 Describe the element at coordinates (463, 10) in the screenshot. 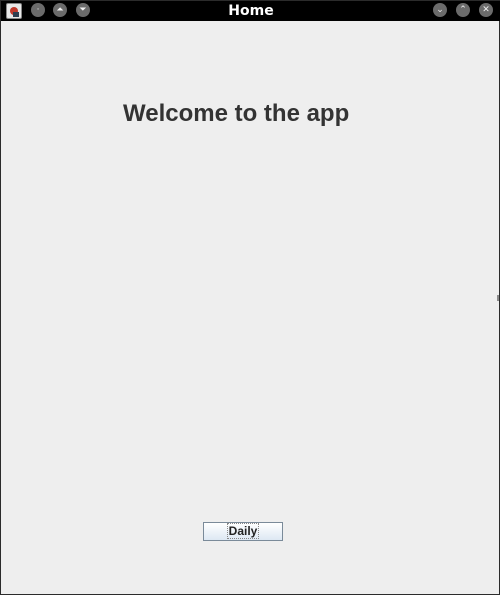

I see `chevron-up-icon: ⌃` at that location.